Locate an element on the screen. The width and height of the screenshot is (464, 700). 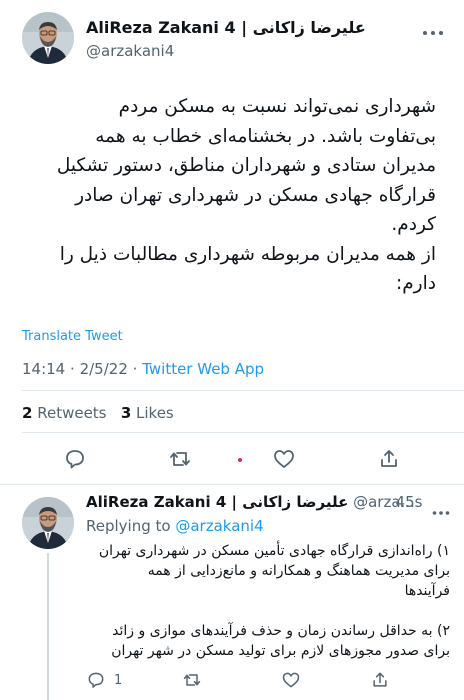
reply-author-name: AliReza Zakani 4 | علیرضا زاکانی is located at coordinates (217, 502).